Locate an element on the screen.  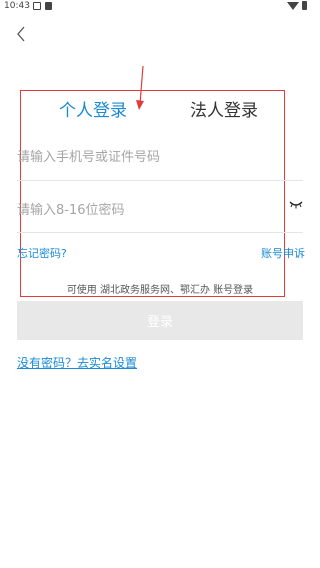
account-appeal-link: 账号申诉 is located at coordinates (283, 253).